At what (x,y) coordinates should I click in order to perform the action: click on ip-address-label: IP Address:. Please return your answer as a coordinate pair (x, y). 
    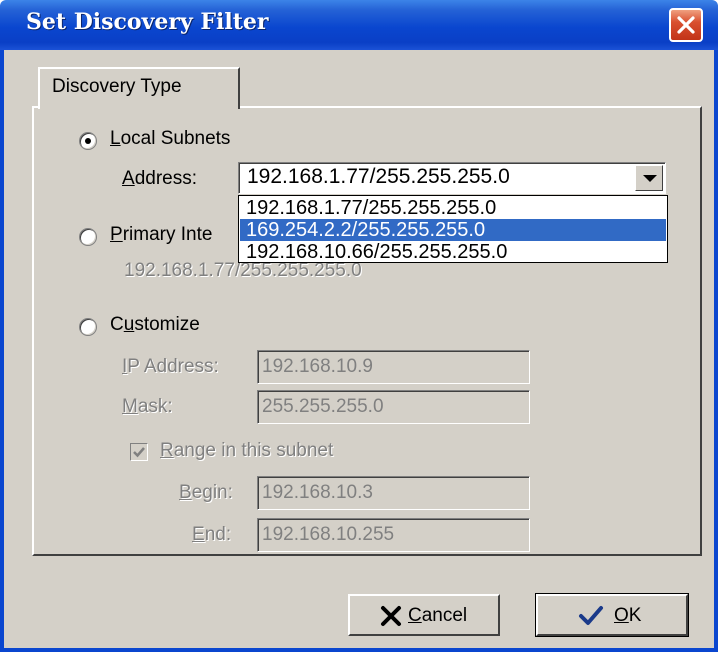
    Looking at the image, I should click on (170, 366).